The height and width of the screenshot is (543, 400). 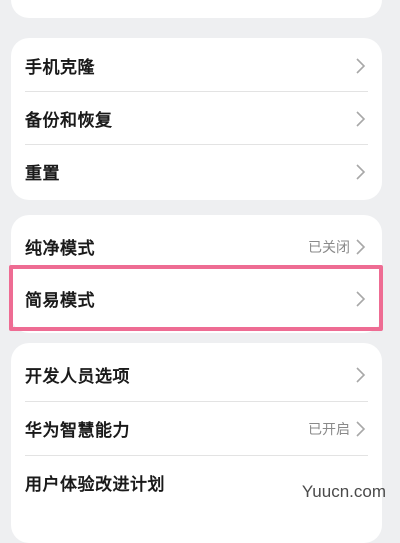 What do you see at coordinates (196, 171) in the screenshot?
I see `settings-item-reset: 重置` at bounding box center [196, 171].